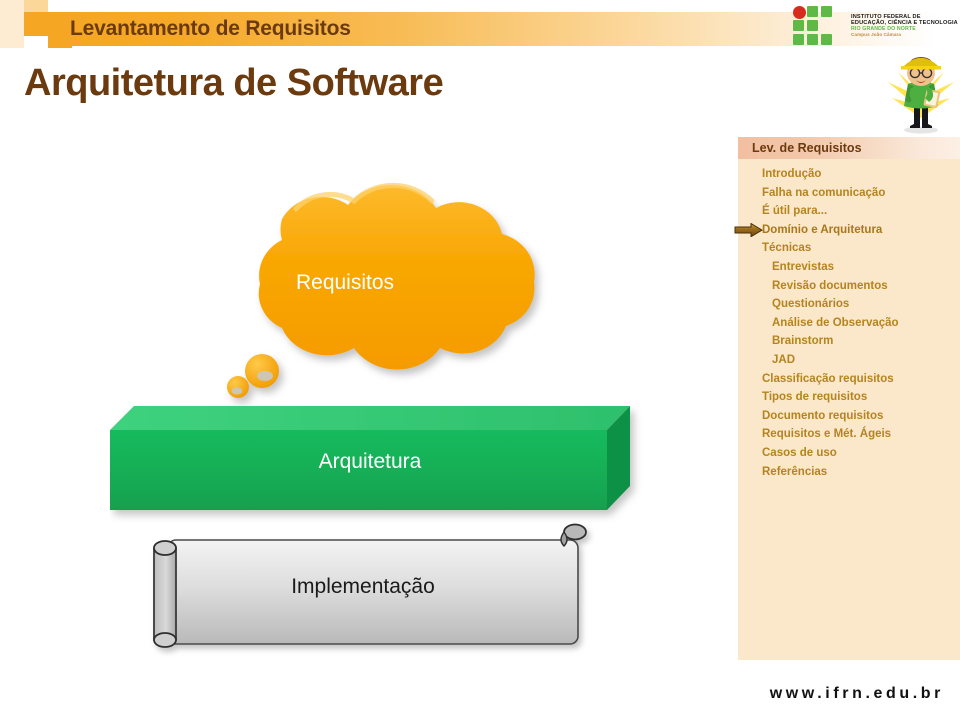  I want to click on agenda-item: Requisitos e Mét. Ágeis, so click(849, 434).